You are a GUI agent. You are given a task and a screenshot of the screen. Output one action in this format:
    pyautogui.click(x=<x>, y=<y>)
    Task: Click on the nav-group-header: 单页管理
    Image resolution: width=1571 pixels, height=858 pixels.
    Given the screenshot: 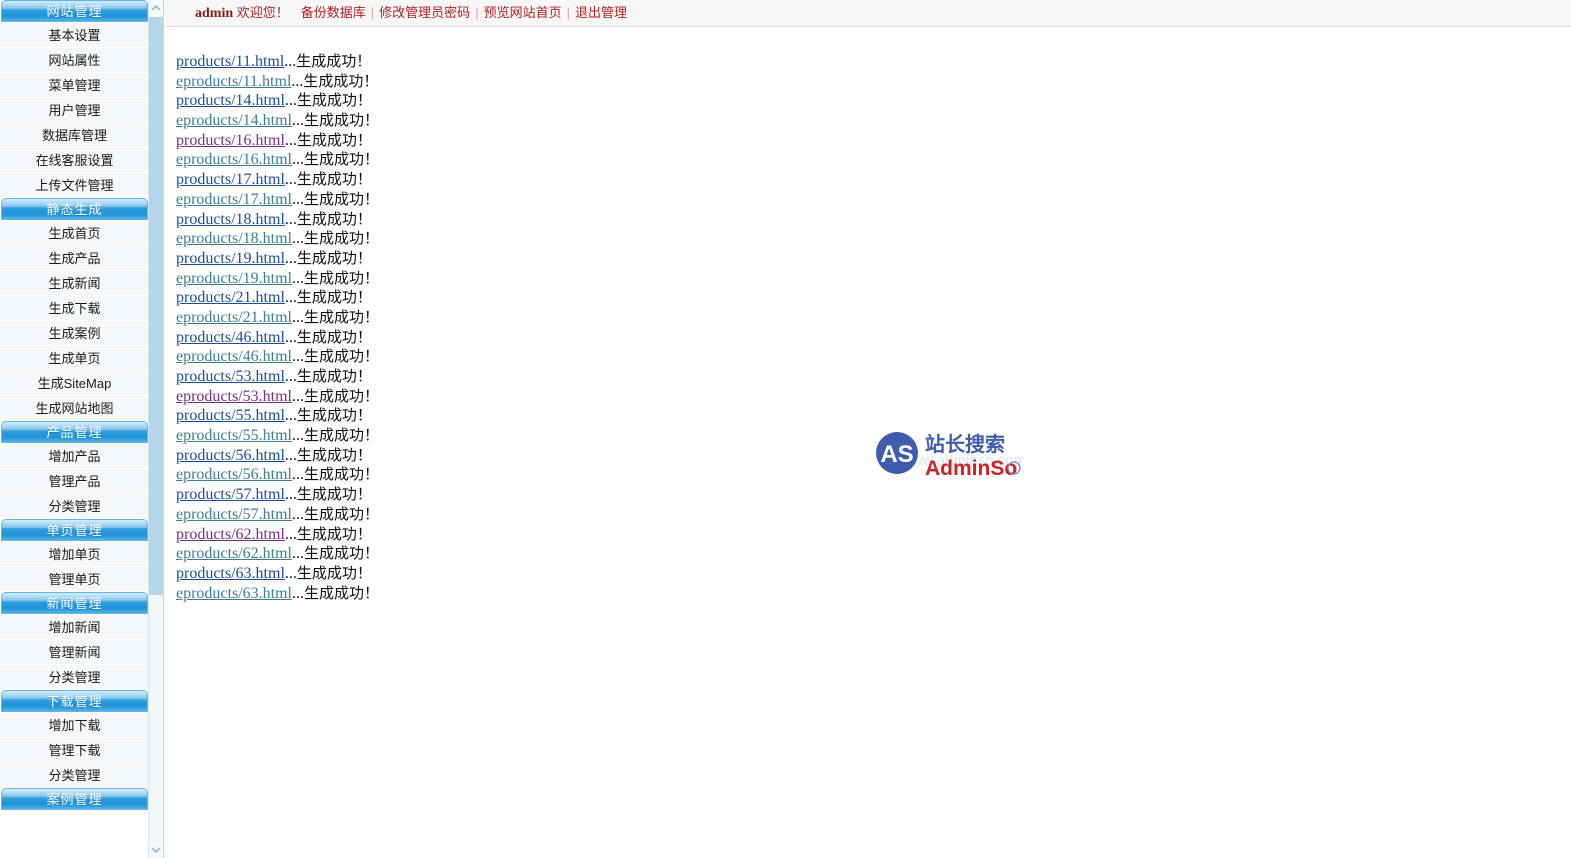 What is the action you would take?
    pyautogui.click(x=74, y=530)
    